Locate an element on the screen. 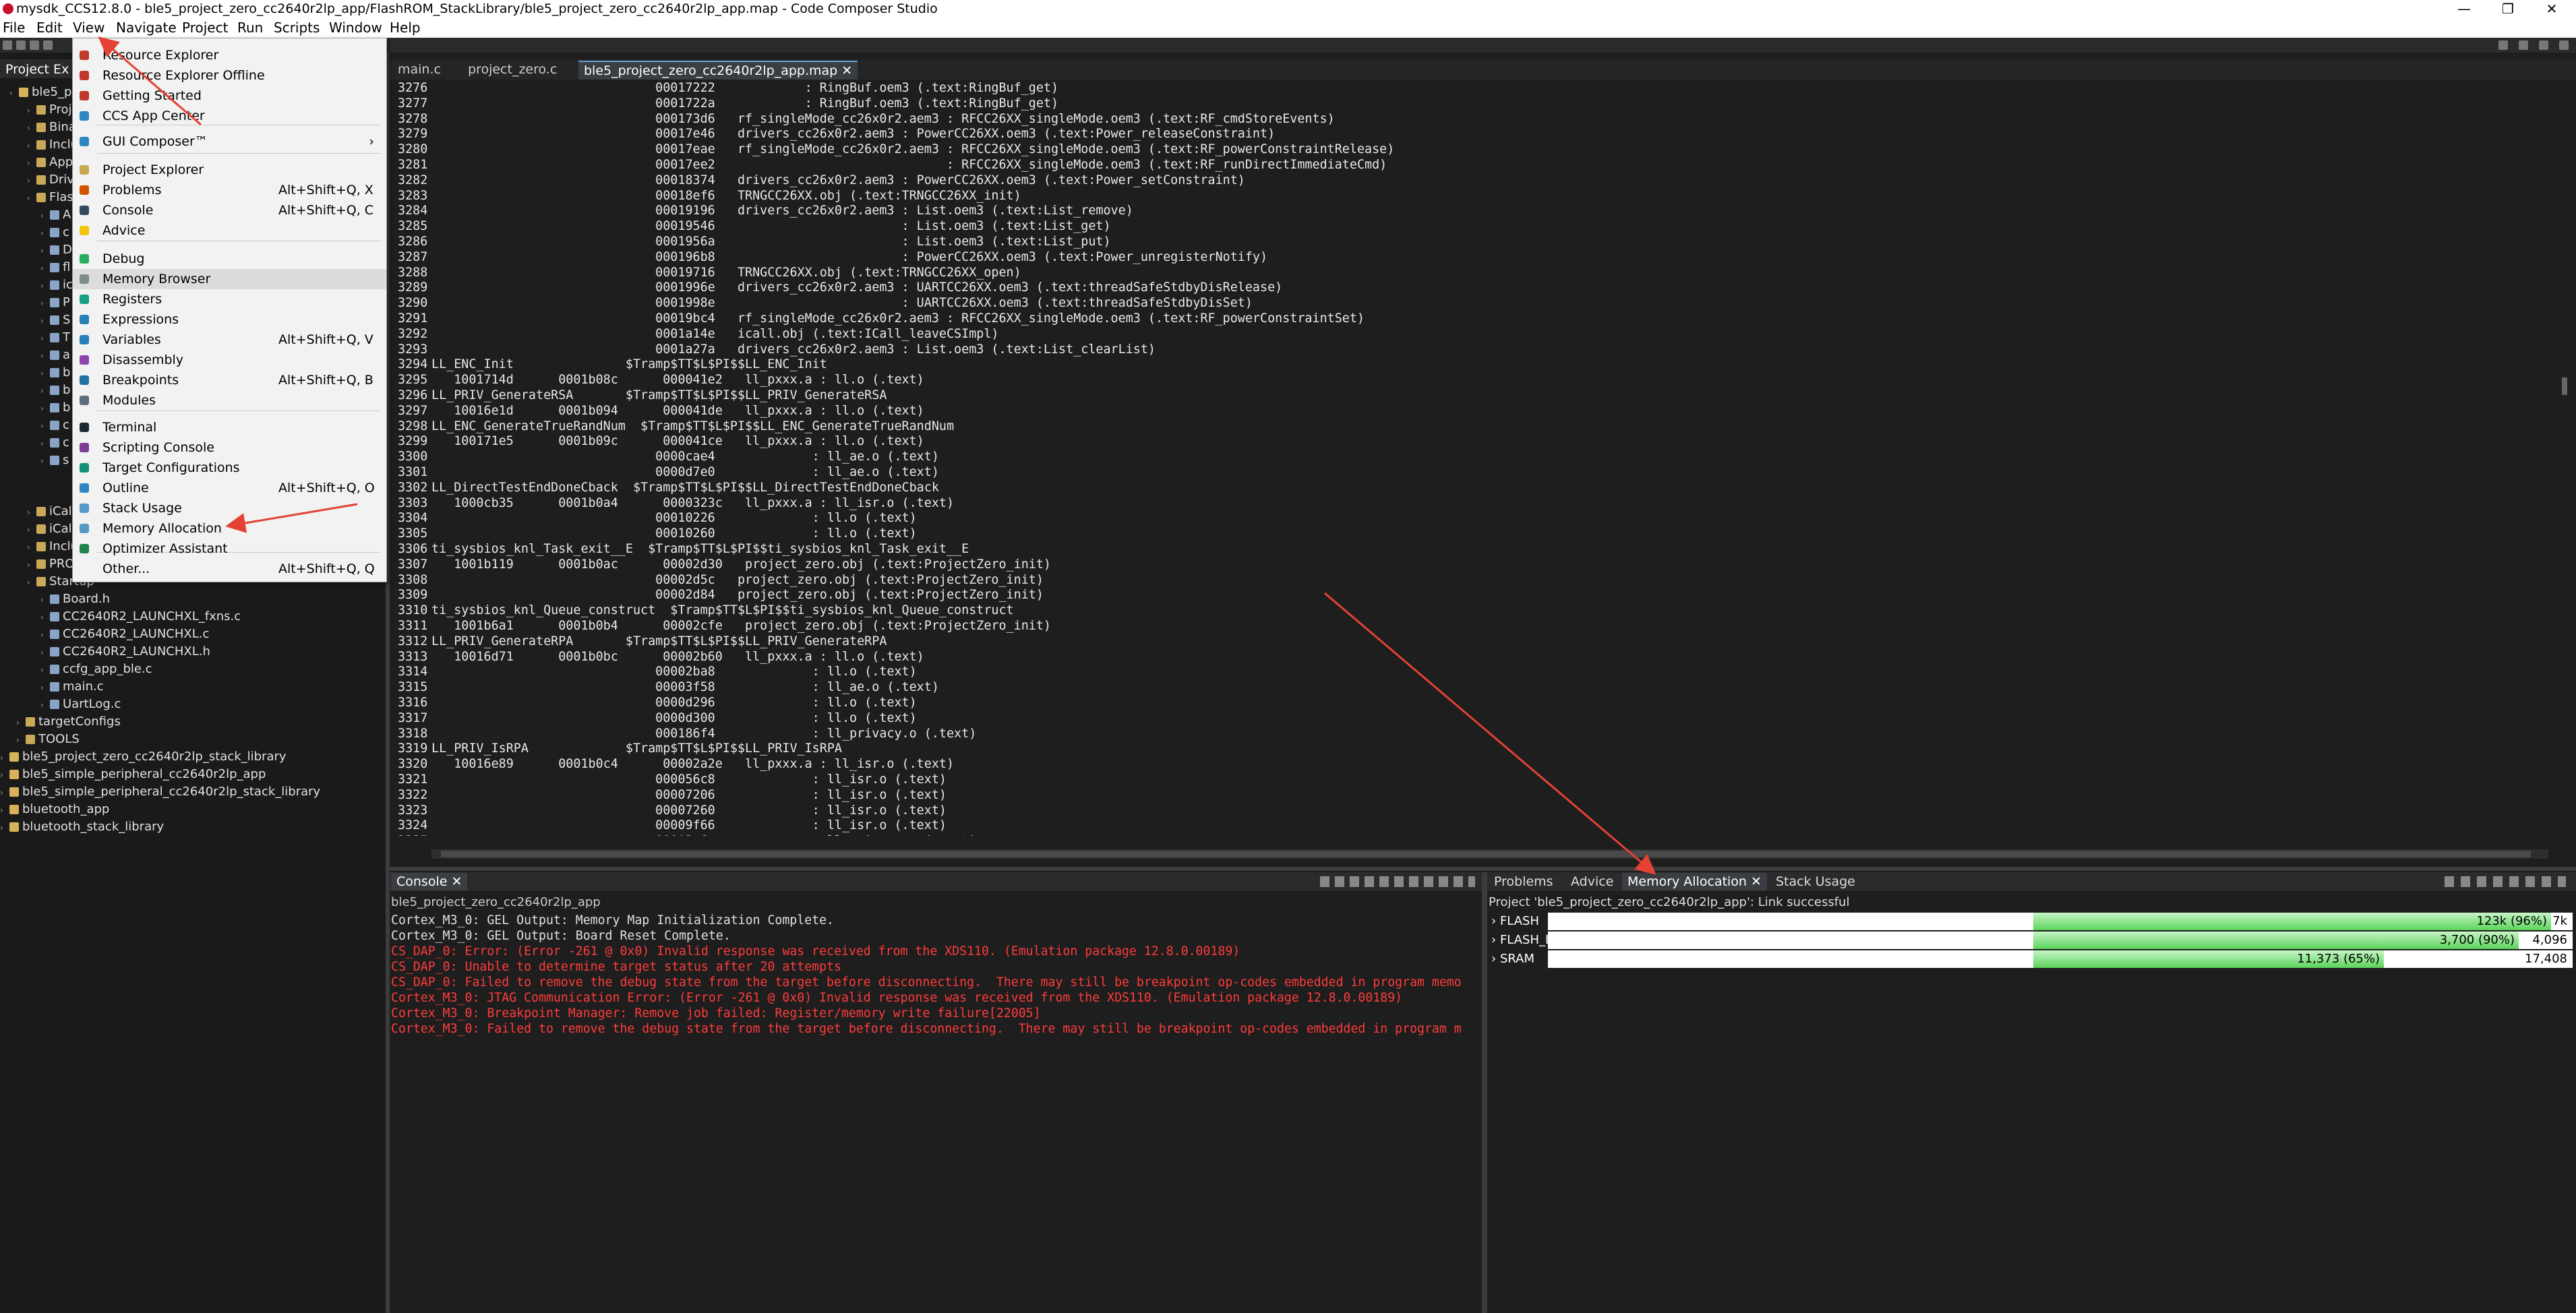 The width and height of the screenshot is (2576, 1313). arrow-to-memory-allocation is located at coordinates (291, 518).